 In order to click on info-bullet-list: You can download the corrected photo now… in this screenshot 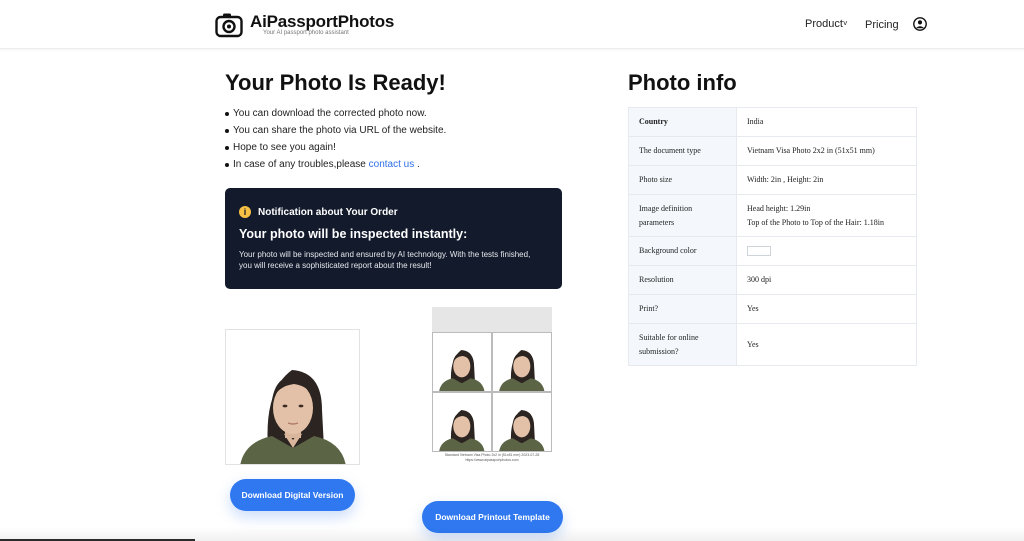, I will do `click(335, 140)`.